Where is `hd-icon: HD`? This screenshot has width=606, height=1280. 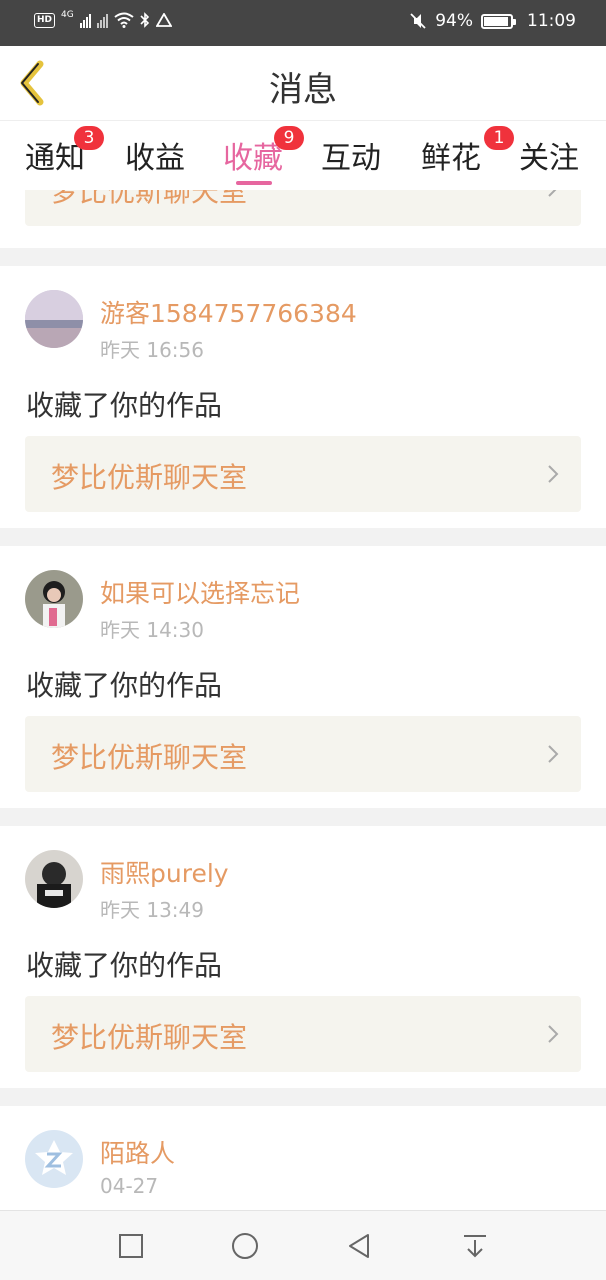
hd-icon: HD is located at coordinates (45, 20).